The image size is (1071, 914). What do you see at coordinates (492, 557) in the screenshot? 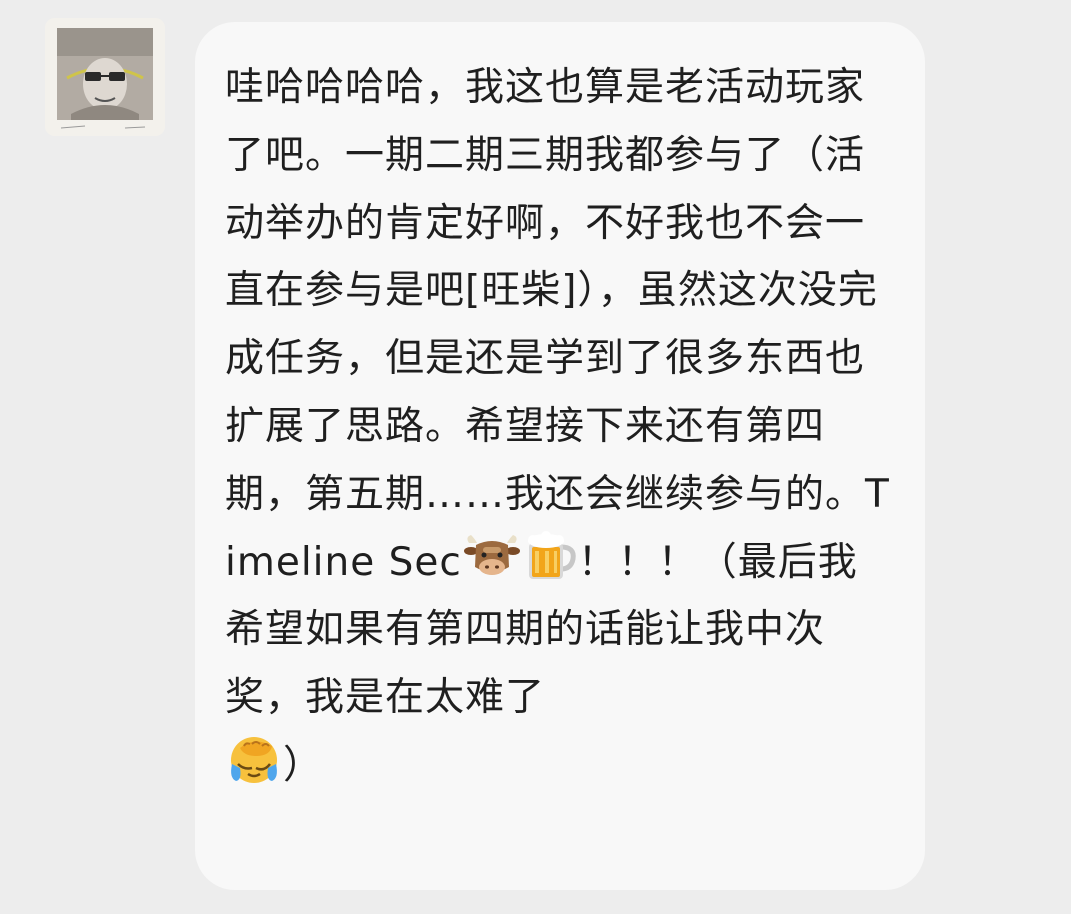
I see `cow-face-icon` at bounding box center [492, 557].